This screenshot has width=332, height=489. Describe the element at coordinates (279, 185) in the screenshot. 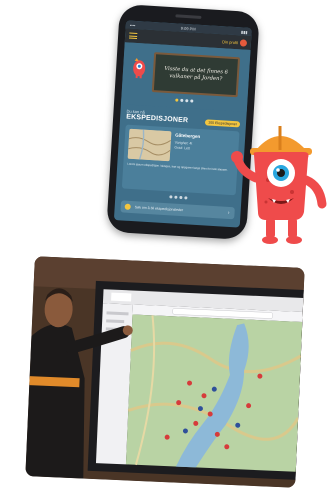

I see `mascot-monster` at that location.